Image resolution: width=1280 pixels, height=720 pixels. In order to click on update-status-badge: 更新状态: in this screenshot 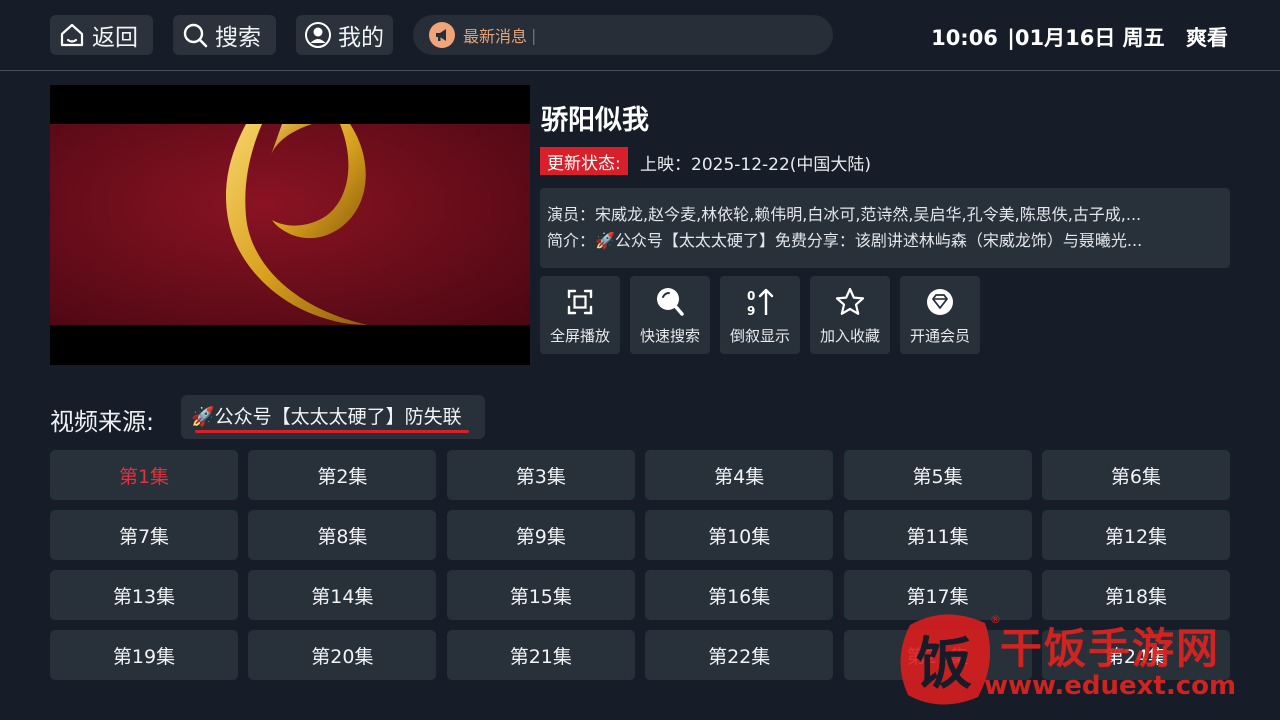, I will do `click(584, 161)`.